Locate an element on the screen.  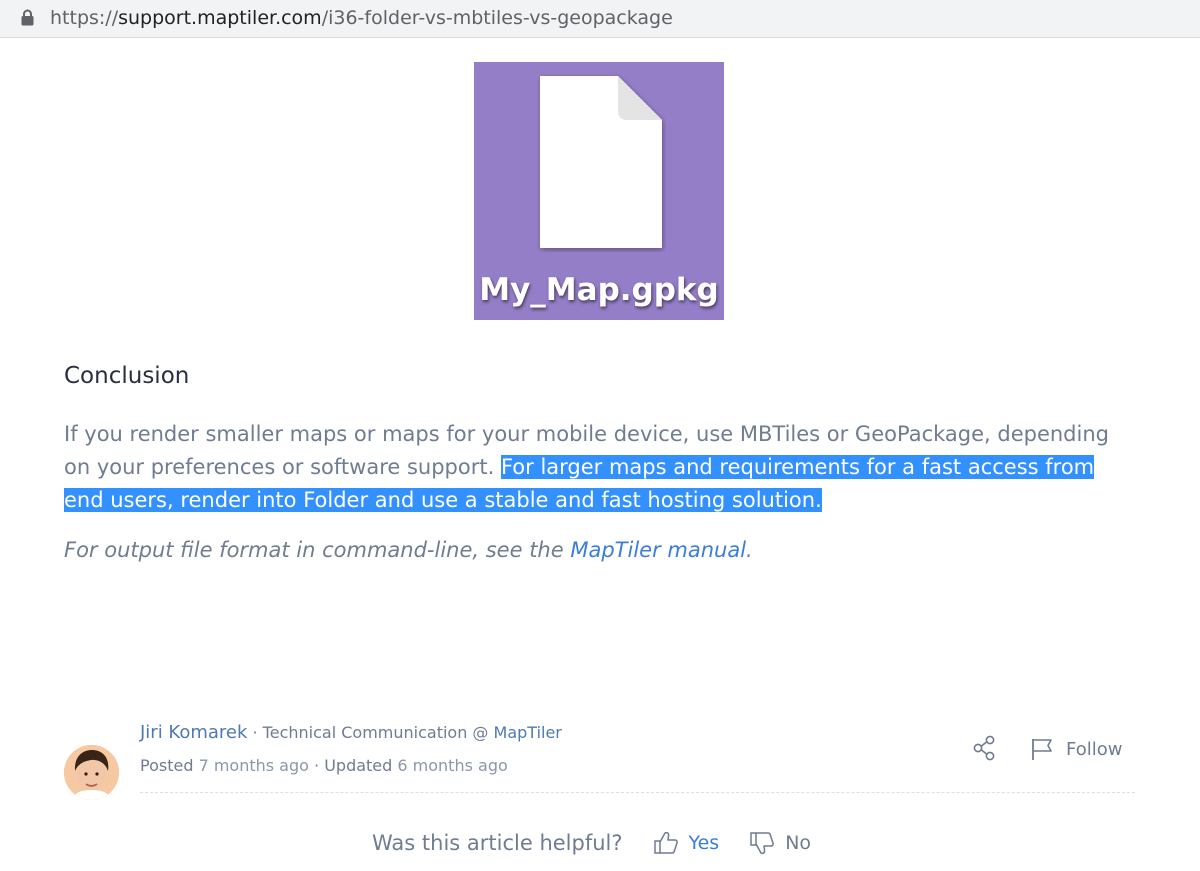
author-photo is located at coordinates (91, 772).